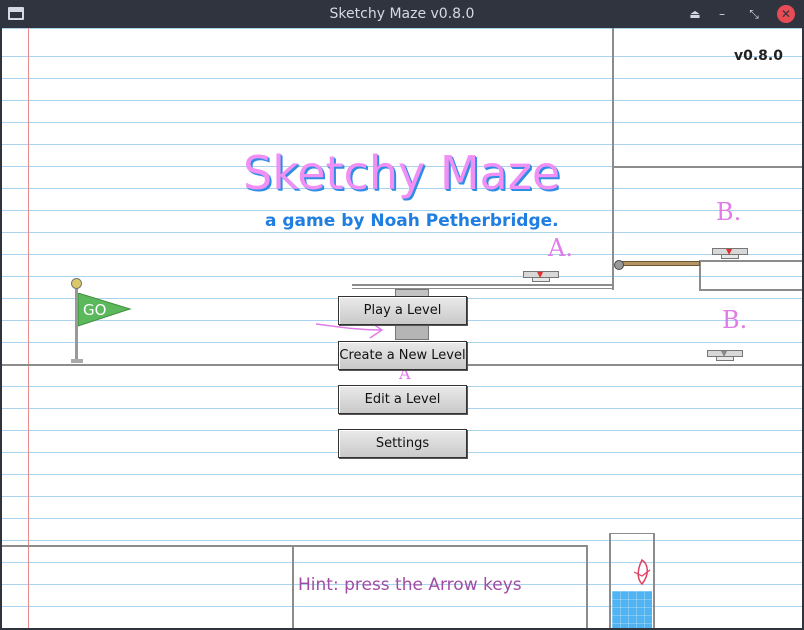  I want to click on flag-pole-base, so click(77, 361).